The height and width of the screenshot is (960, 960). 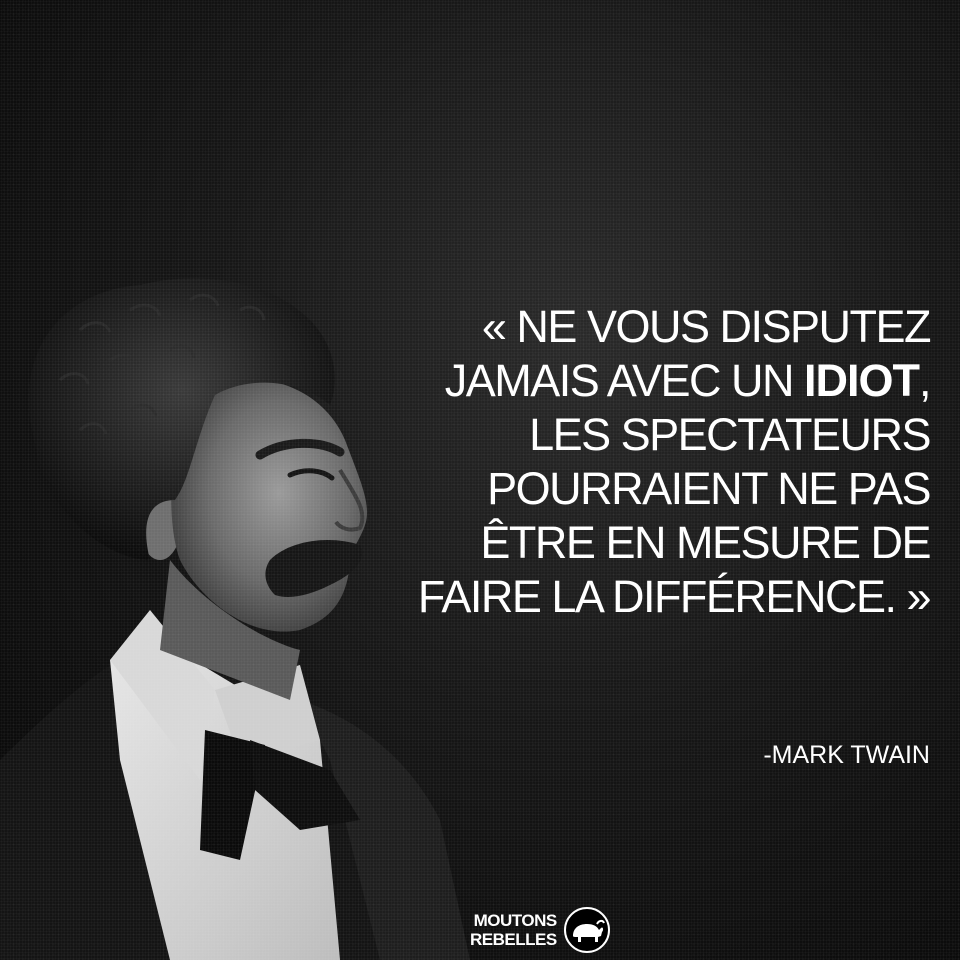 I want to click on quote-line-1: « NE VOUS DISPUTEZ, so click(x=706, y=326).